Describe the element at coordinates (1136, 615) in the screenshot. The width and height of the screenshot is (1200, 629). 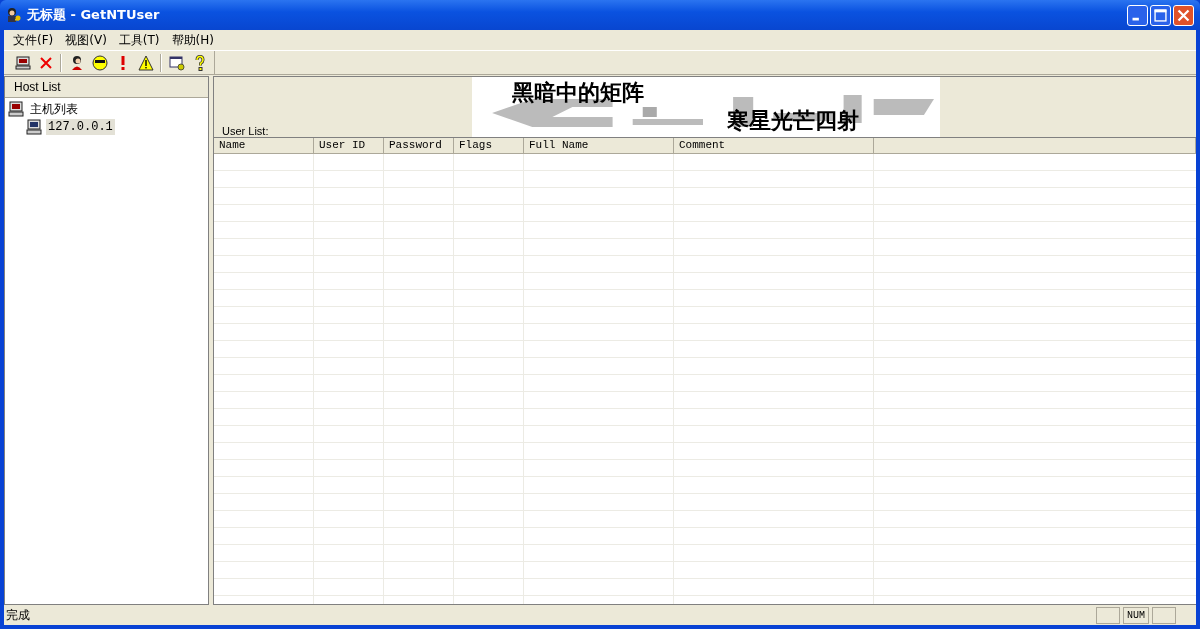
I see `status-indicator: NUM` at that location.